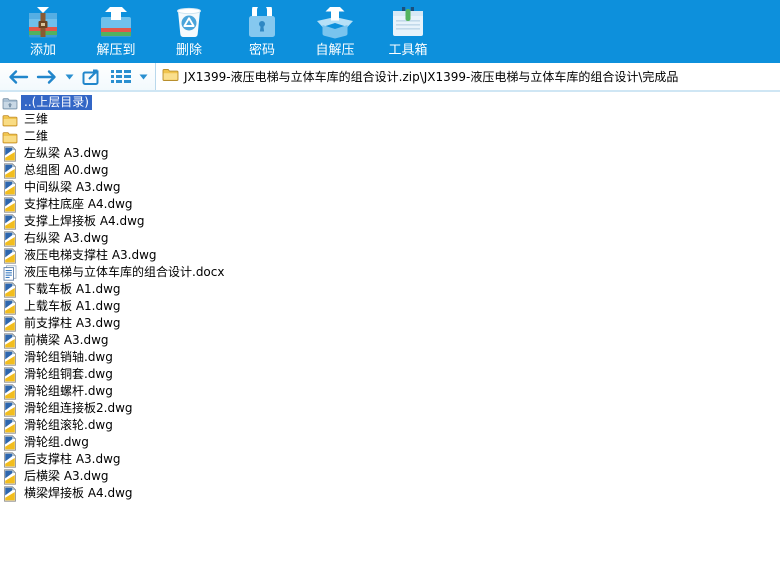 The height and width of the screenshot is (574, 780). I want to click on file-row: ..(上层目录), so click(391, 102).